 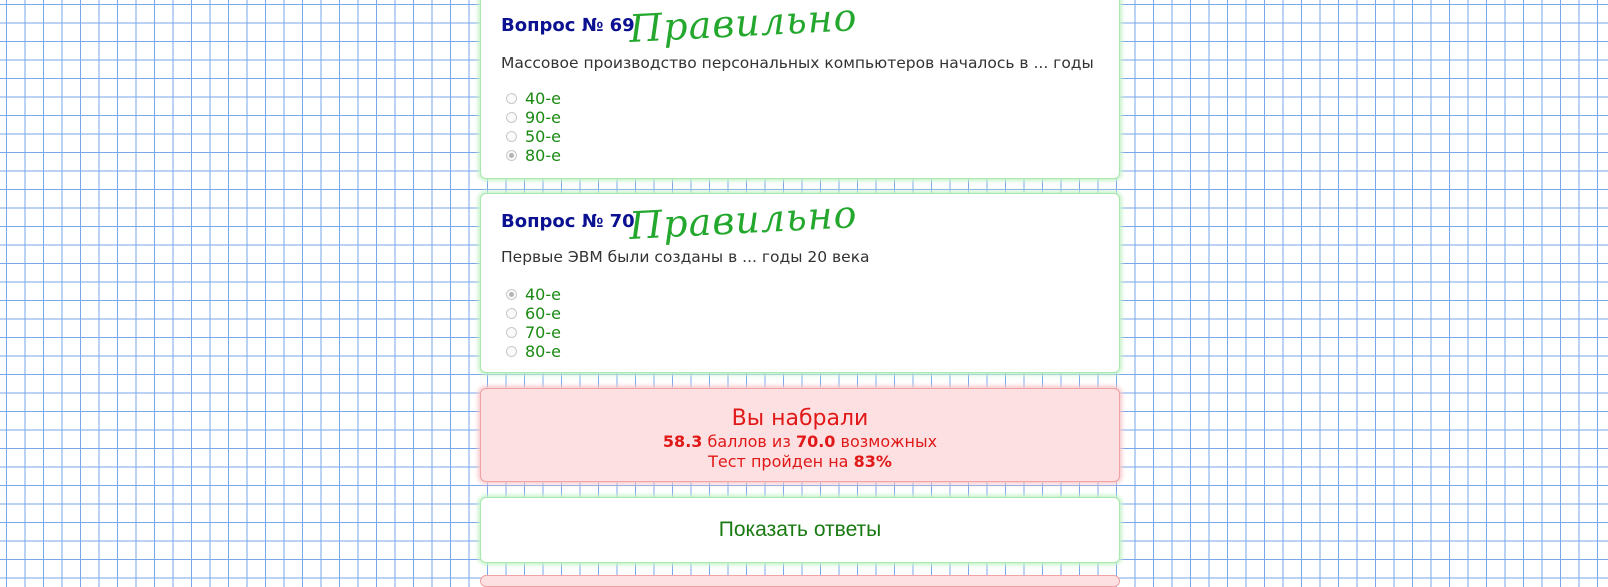 What do you see at coordinates (543, 136) in the screenshot?
I see `answer-label: 50-е` at bounding box center [543, 136].